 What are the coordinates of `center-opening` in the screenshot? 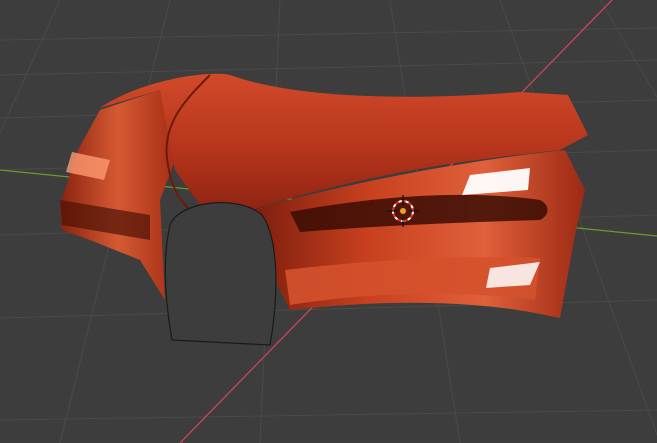 It's located at (220, 274).